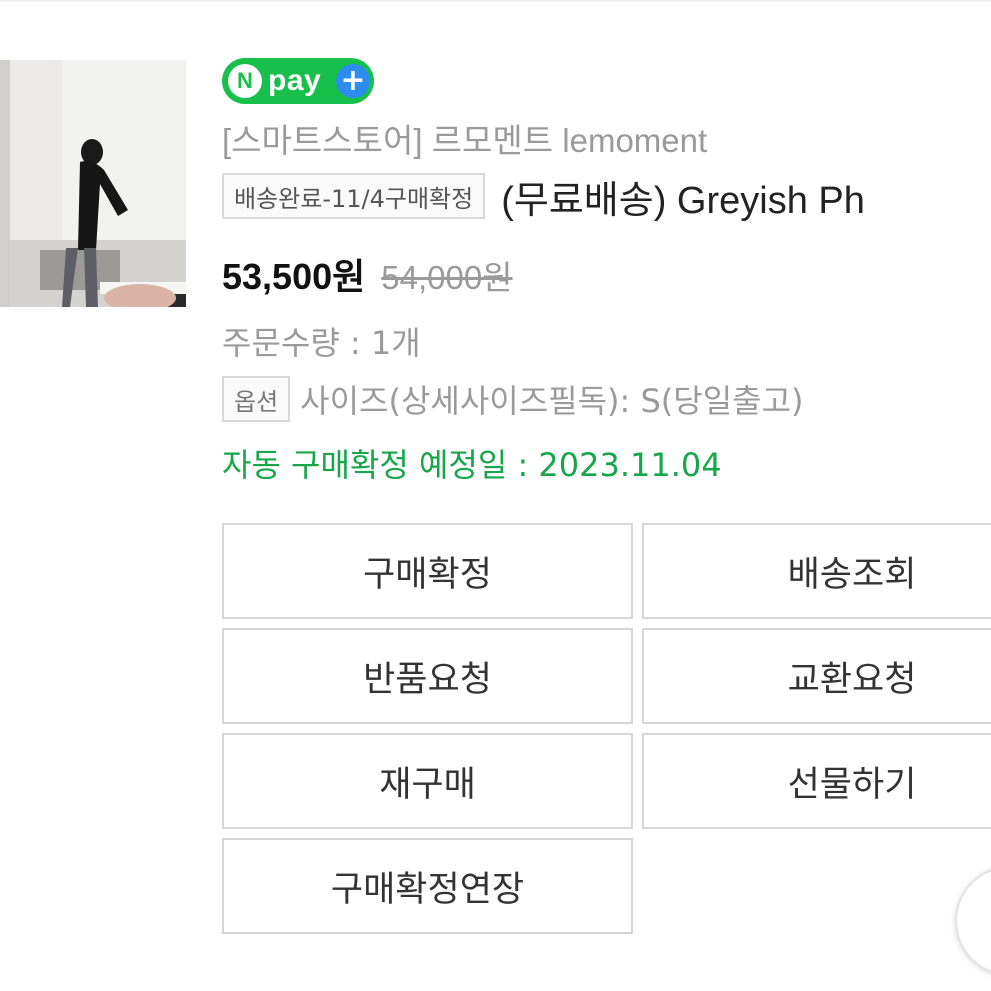 The image size is (991, 991). I want to click on confirm-purchase-button: 구매확정, so click(427, 571).